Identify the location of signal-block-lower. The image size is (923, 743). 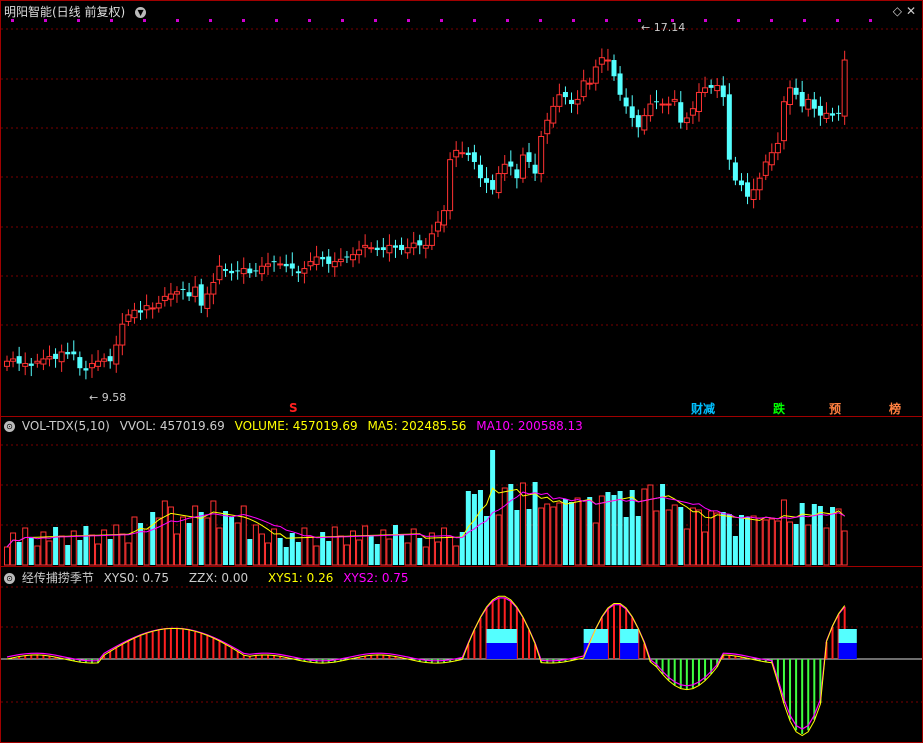
(847, 651).